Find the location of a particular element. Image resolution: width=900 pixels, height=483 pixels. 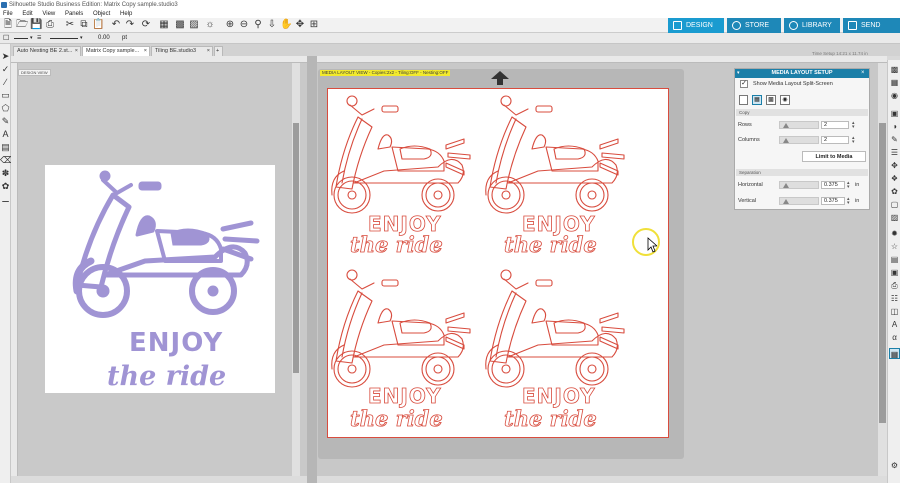

modify-icon: ✿ is located at coordinates (894, 191).